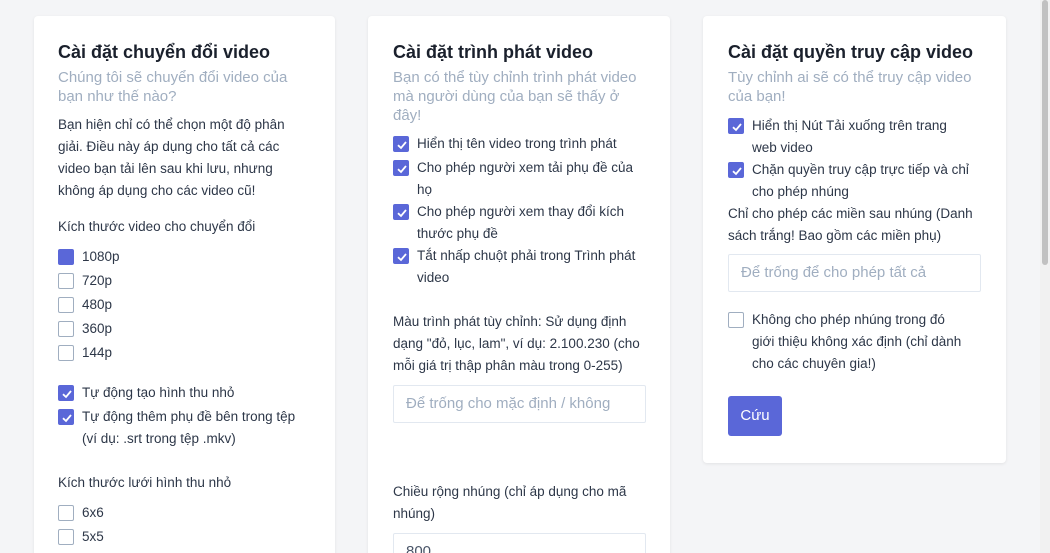 This screenshot has height=553, width=1050. Describe the element at coordinates (525, 167) in the screenshot. I see `upload-subtitles-label: Cho phép người xem tải phụ đề của` at that location.